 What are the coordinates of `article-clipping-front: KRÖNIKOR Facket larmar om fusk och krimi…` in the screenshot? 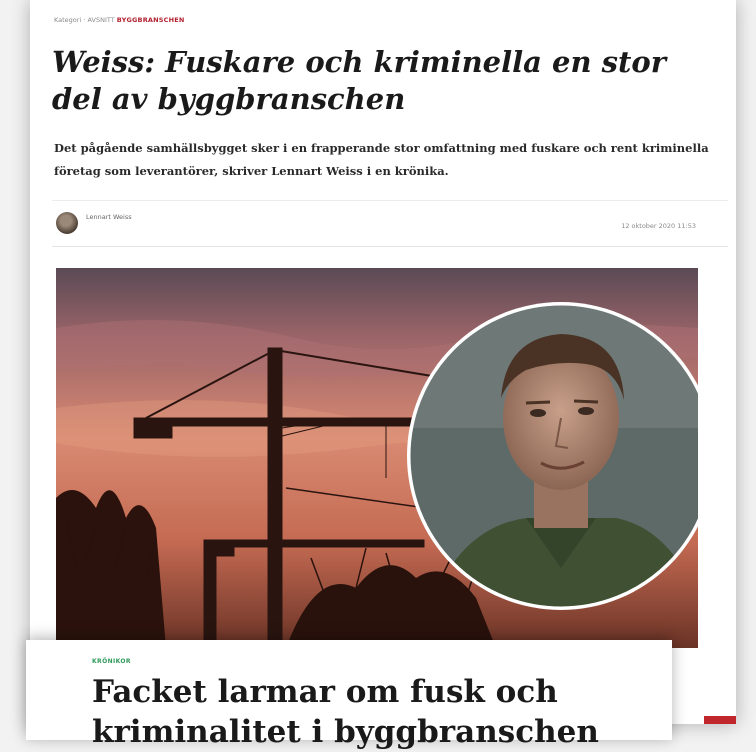 It's located at (349, 695).